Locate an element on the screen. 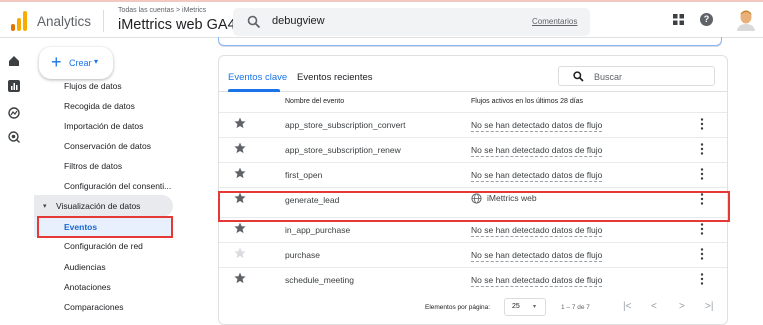  per-page-label: Elementos por página: is located at coordinates (458, 307).